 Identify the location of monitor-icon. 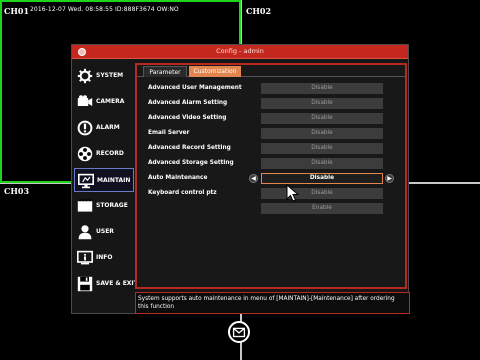
(86, 181).